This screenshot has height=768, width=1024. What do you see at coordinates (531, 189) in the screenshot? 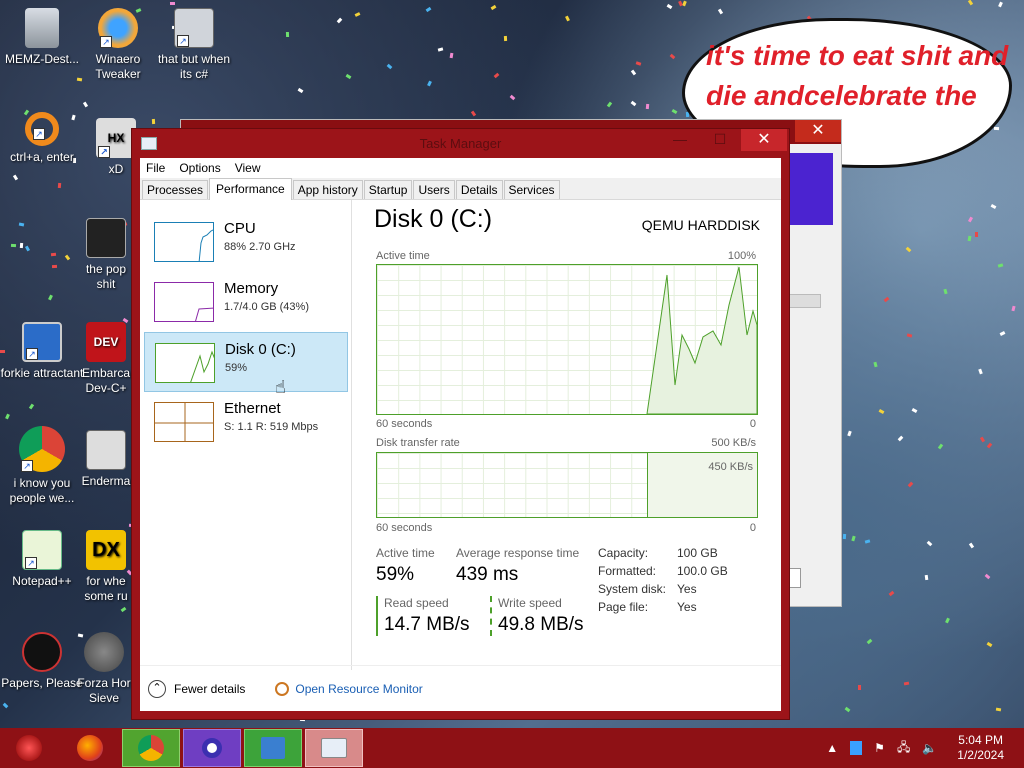
I see `tab-services: Services` at bounding box center [531, 189].